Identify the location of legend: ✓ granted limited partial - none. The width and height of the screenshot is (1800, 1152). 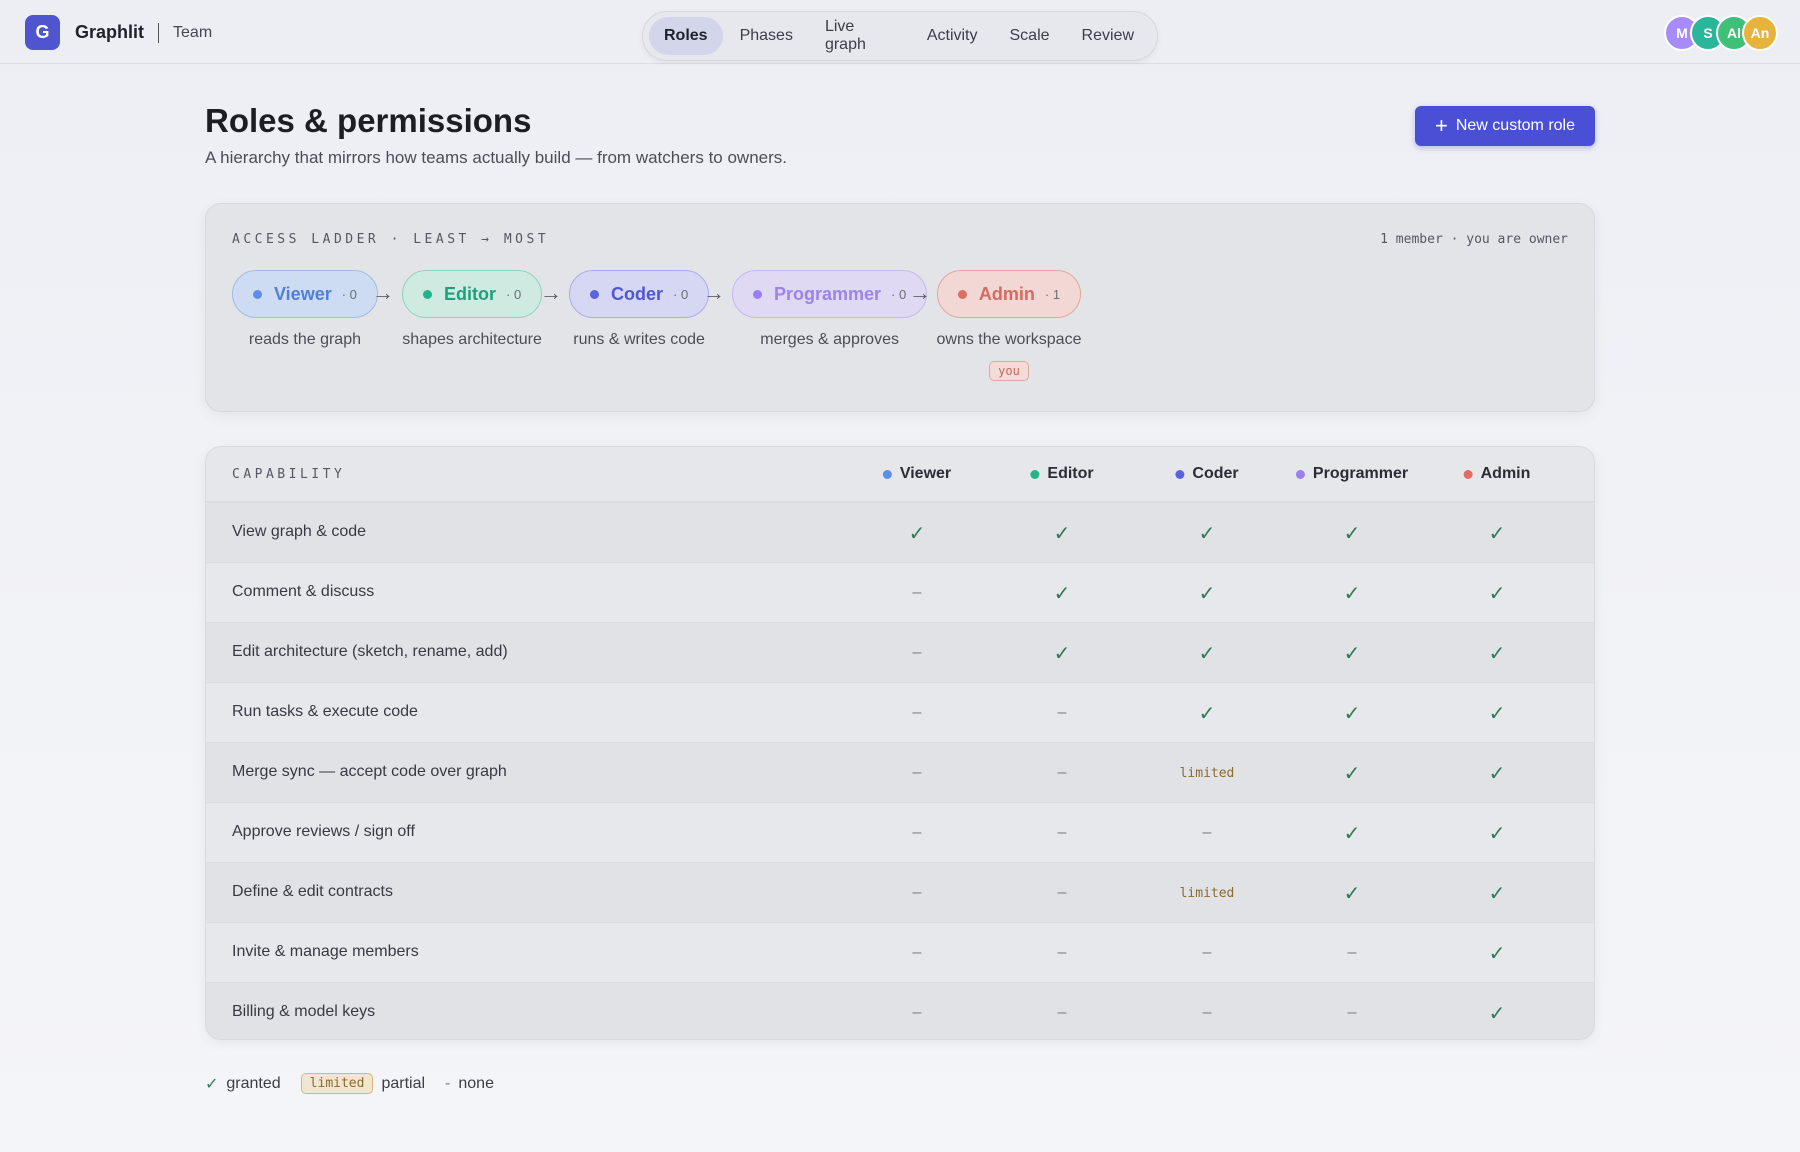
(349, 1083).